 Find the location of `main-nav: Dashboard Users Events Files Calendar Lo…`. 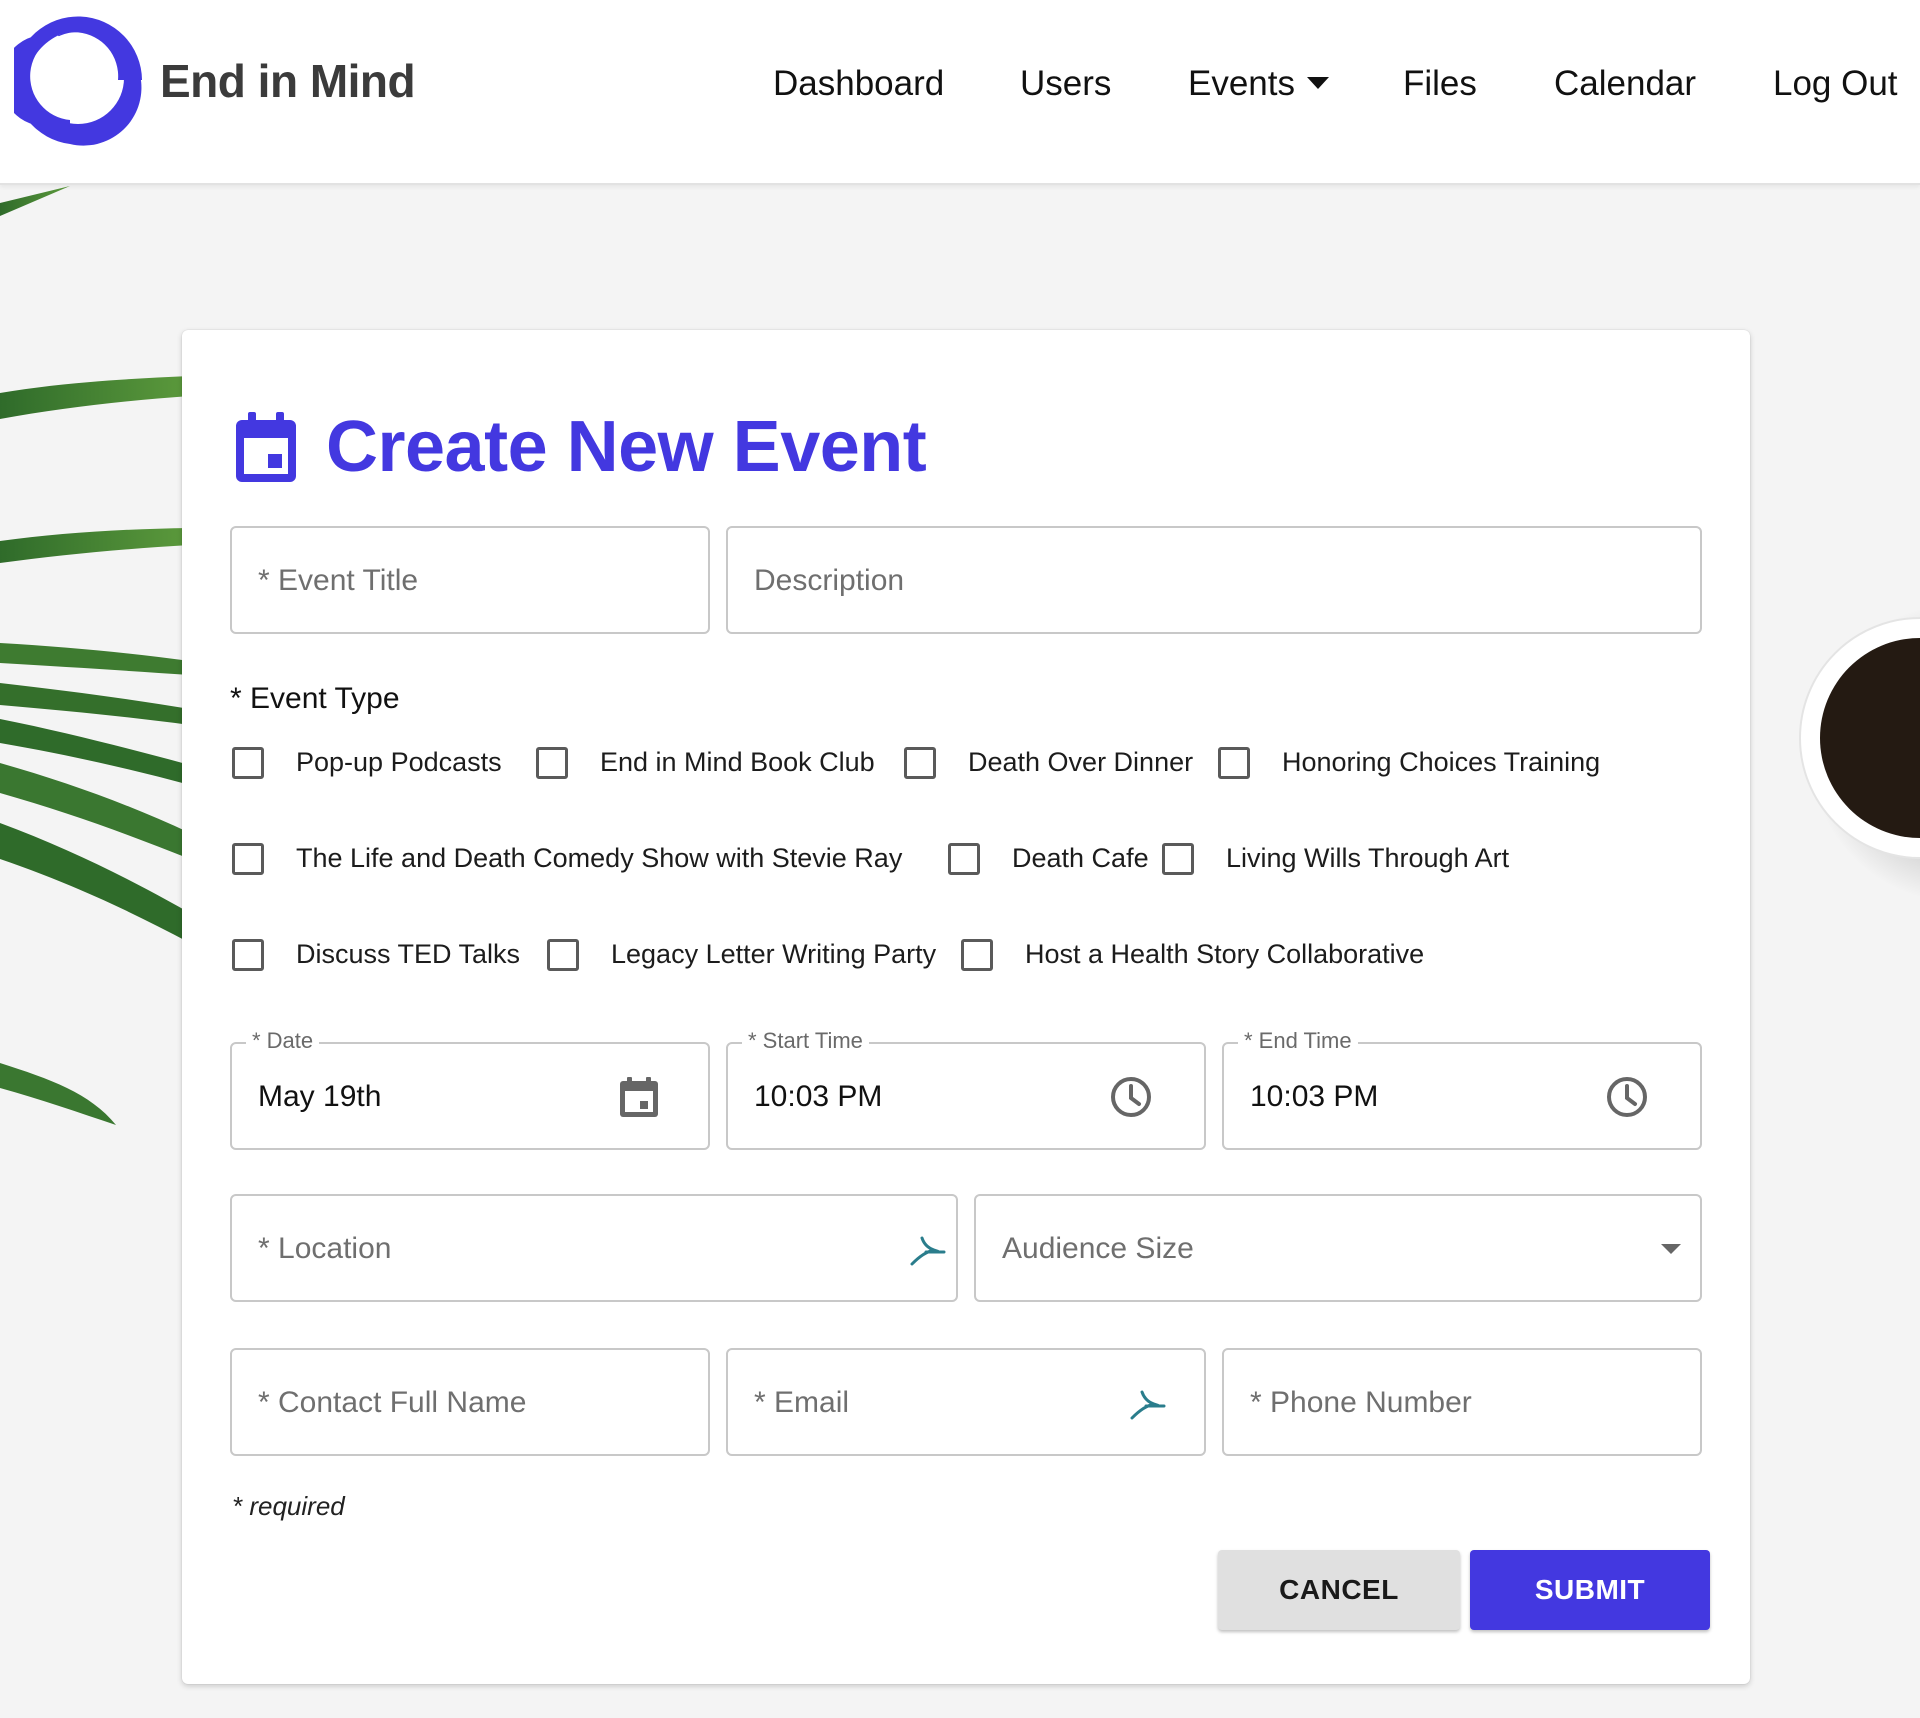

main-nav: Dashboard Users Events Files Calendar Lo… is located at coordinates (960, 89).